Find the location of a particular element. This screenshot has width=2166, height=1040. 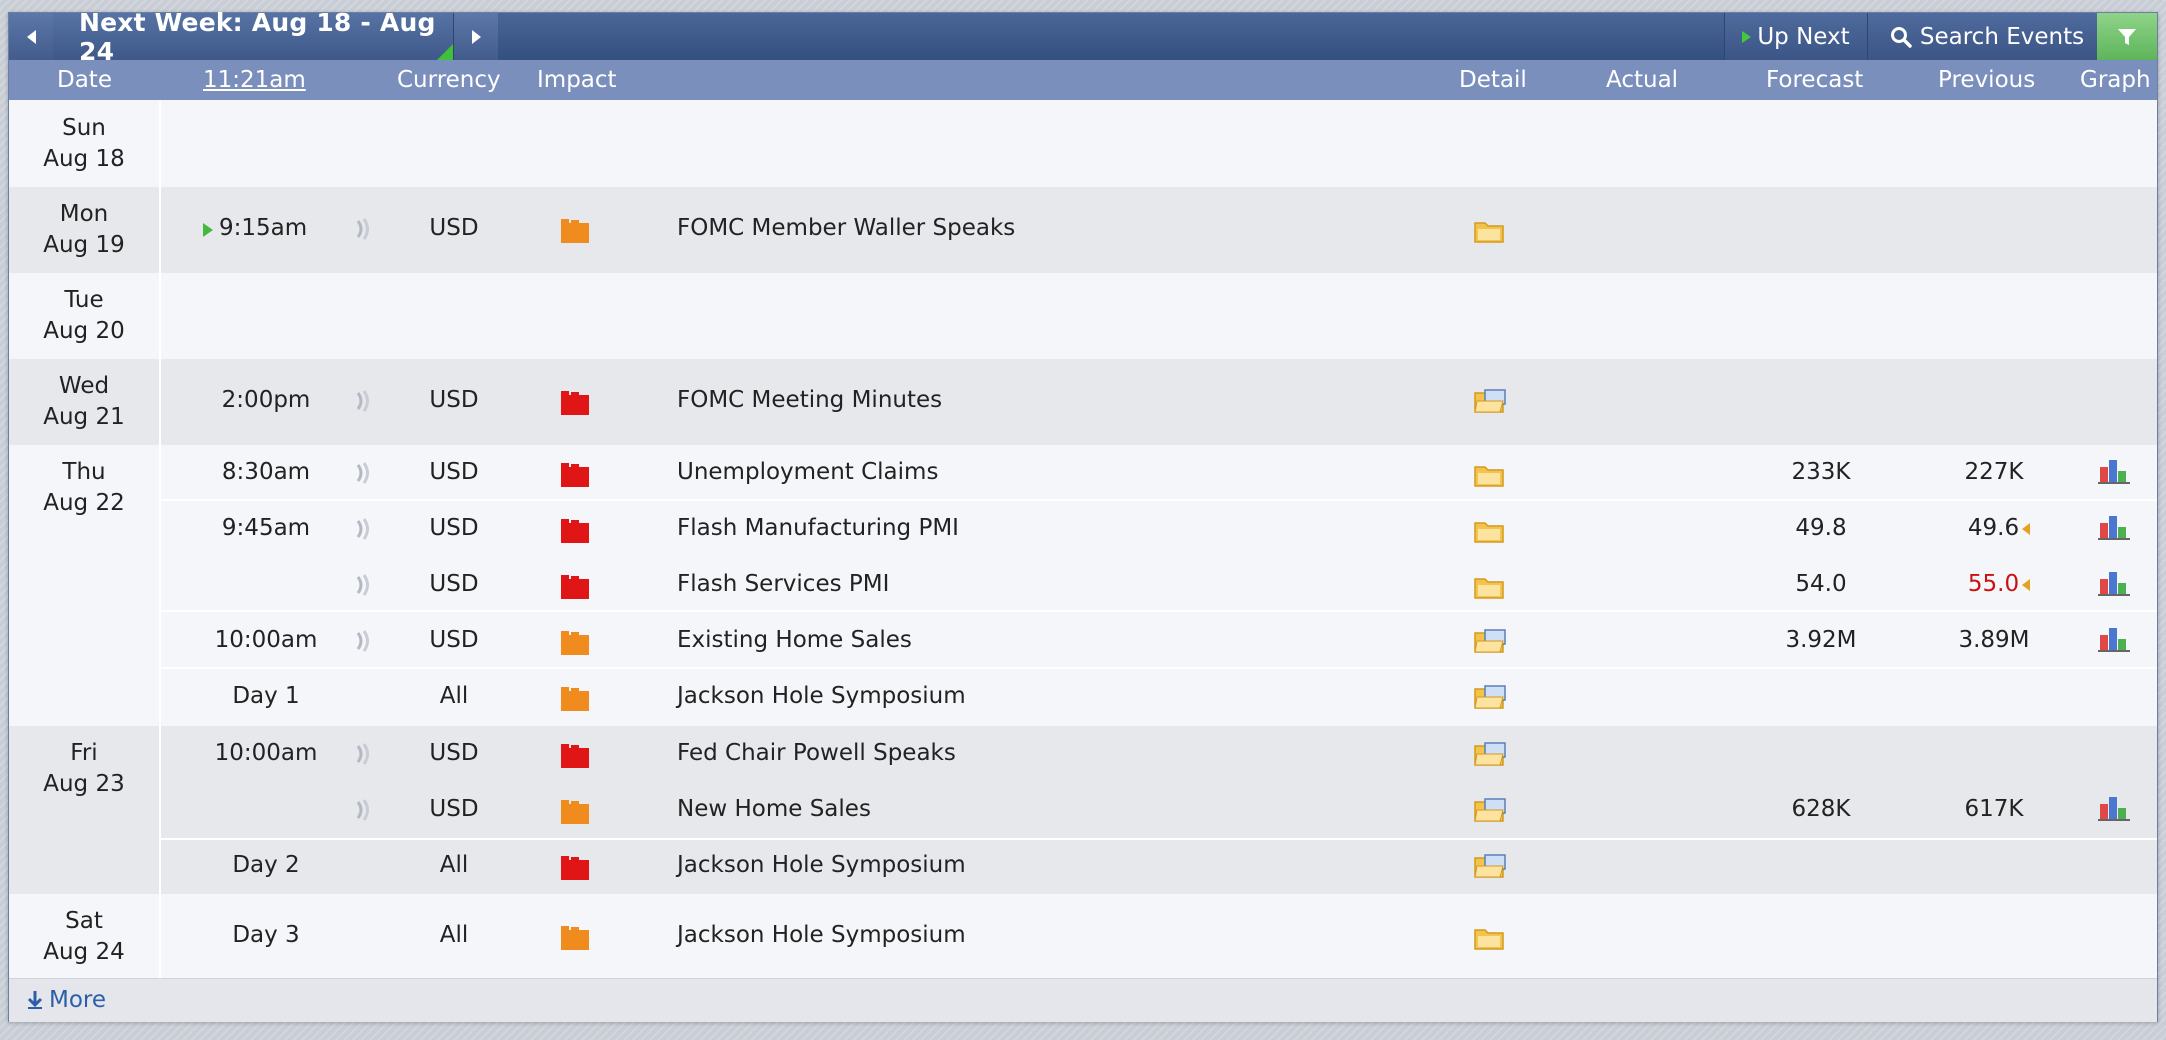

header-graph: Graph is located at coordinates (2115, 80).